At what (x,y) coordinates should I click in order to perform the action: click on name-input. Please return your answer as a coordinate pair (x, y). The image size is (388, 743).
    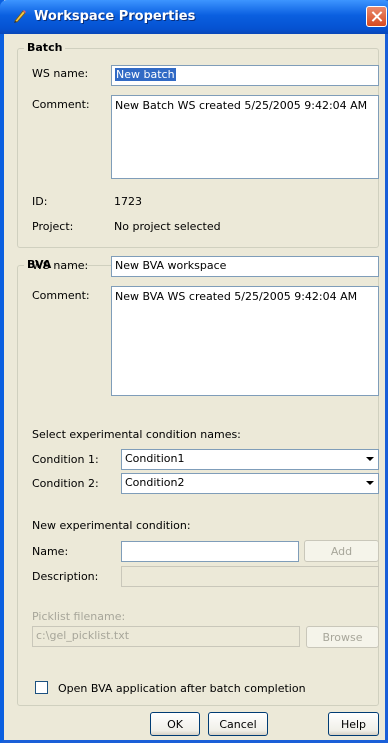
    Looking at the image, I should click on (210, 551).